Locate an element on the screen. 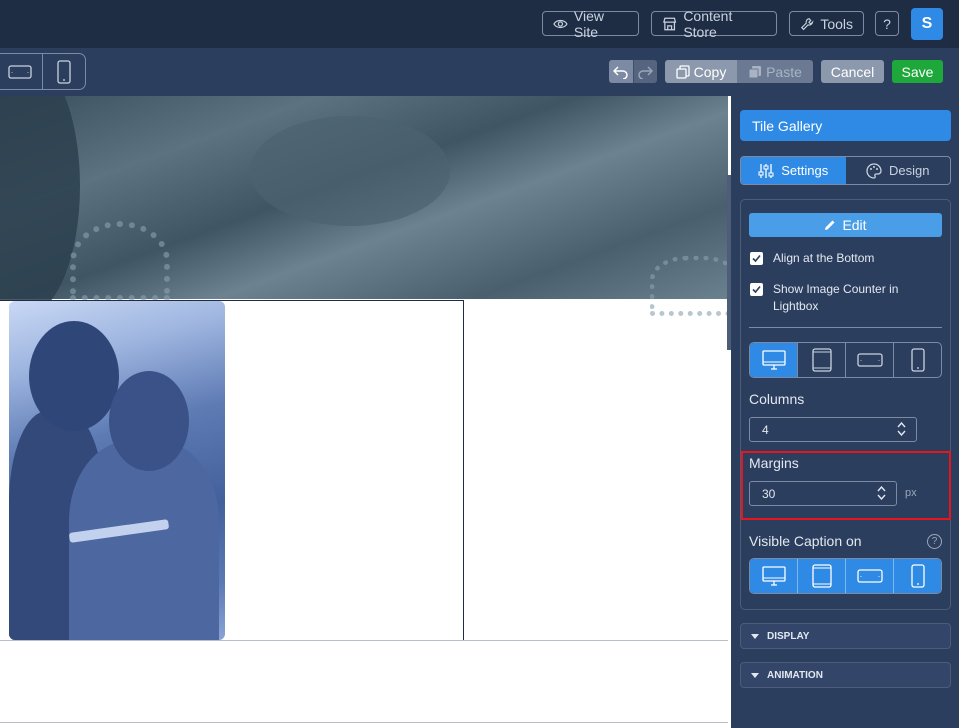  show-counter-checkbox is located at coordinates (756, 289).